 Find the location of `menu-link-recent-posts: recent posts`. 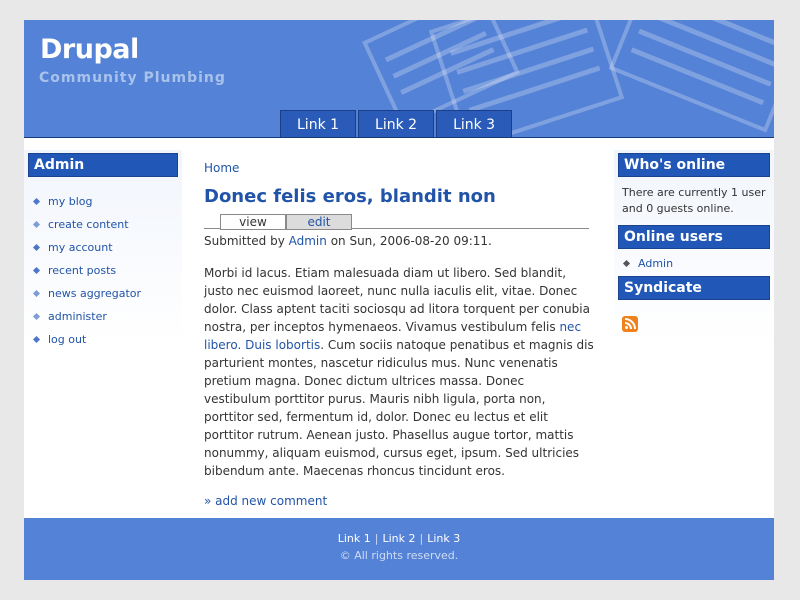

menu-link-recent-posts: recent posts is located at coordinates (82, 271).